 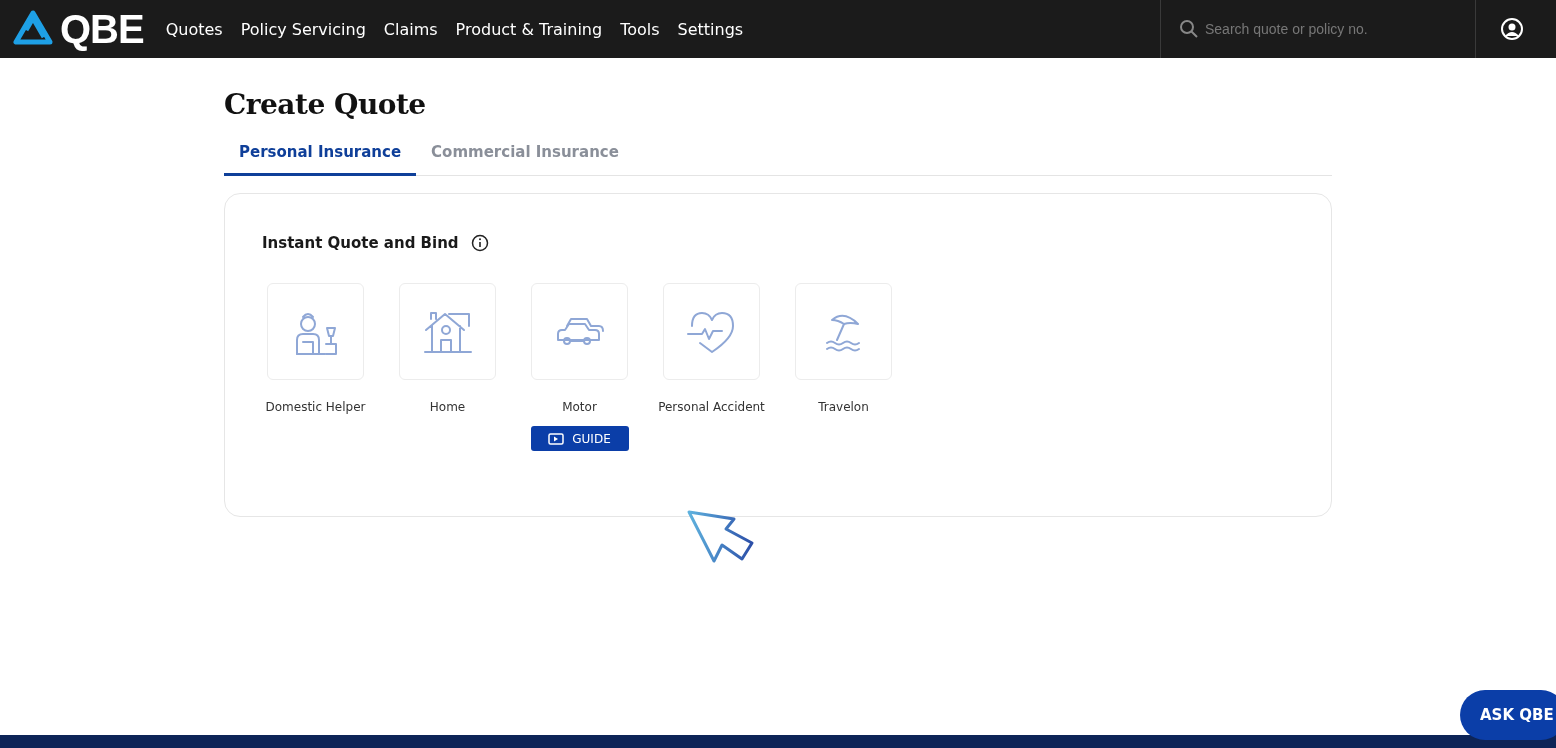 What do you see at coordinates (711, 407) in the screenshot?
I see `product-label: Personal Accident` at bounding box center [711, 407].